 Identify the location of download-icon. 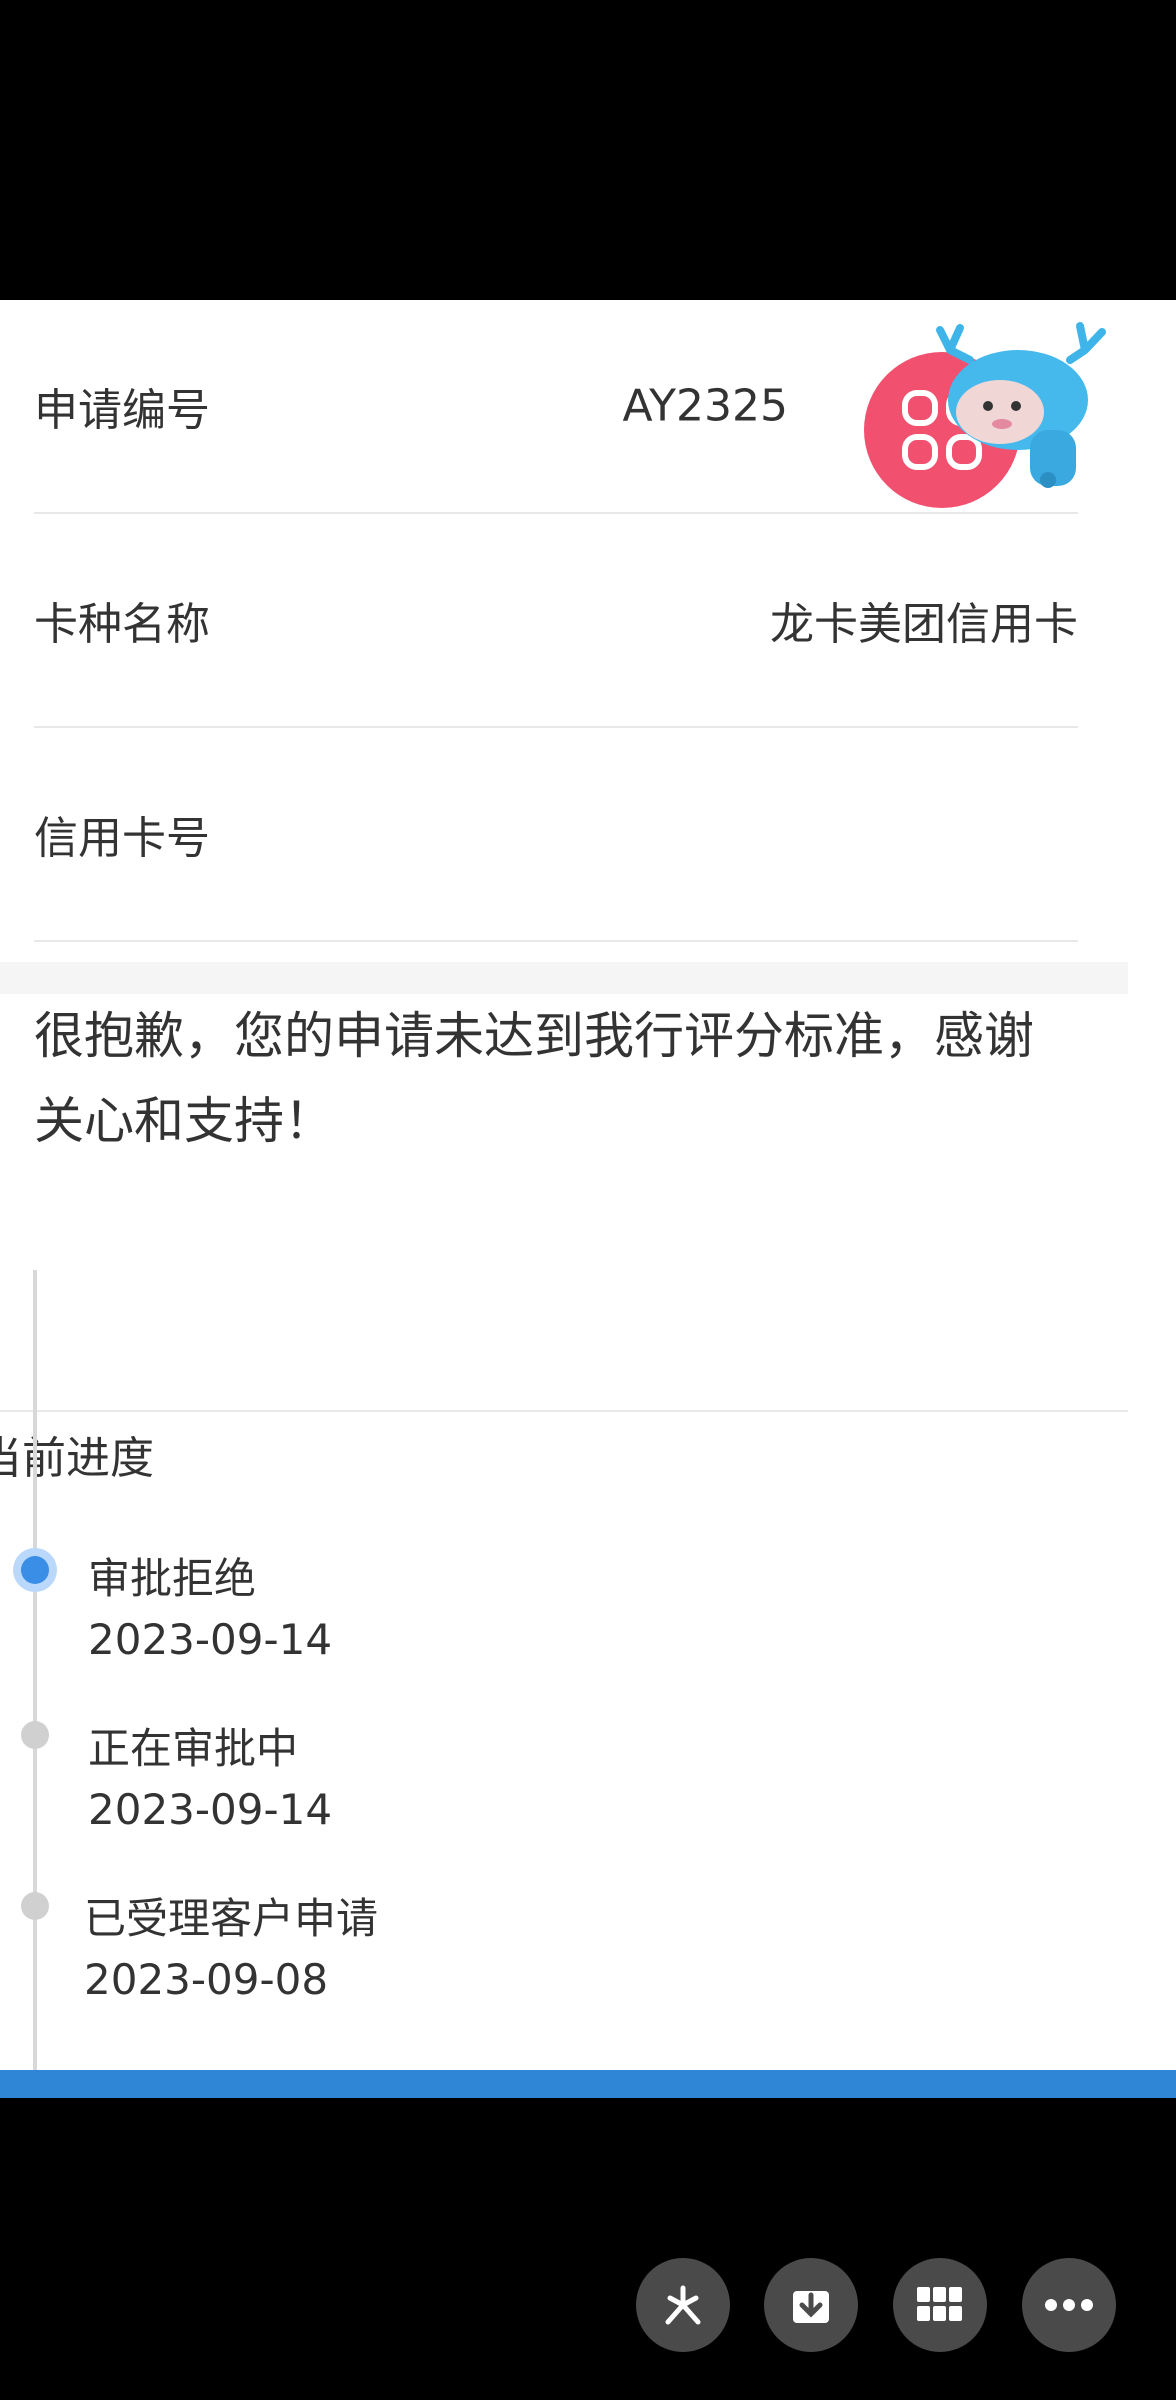
(811, 2307).